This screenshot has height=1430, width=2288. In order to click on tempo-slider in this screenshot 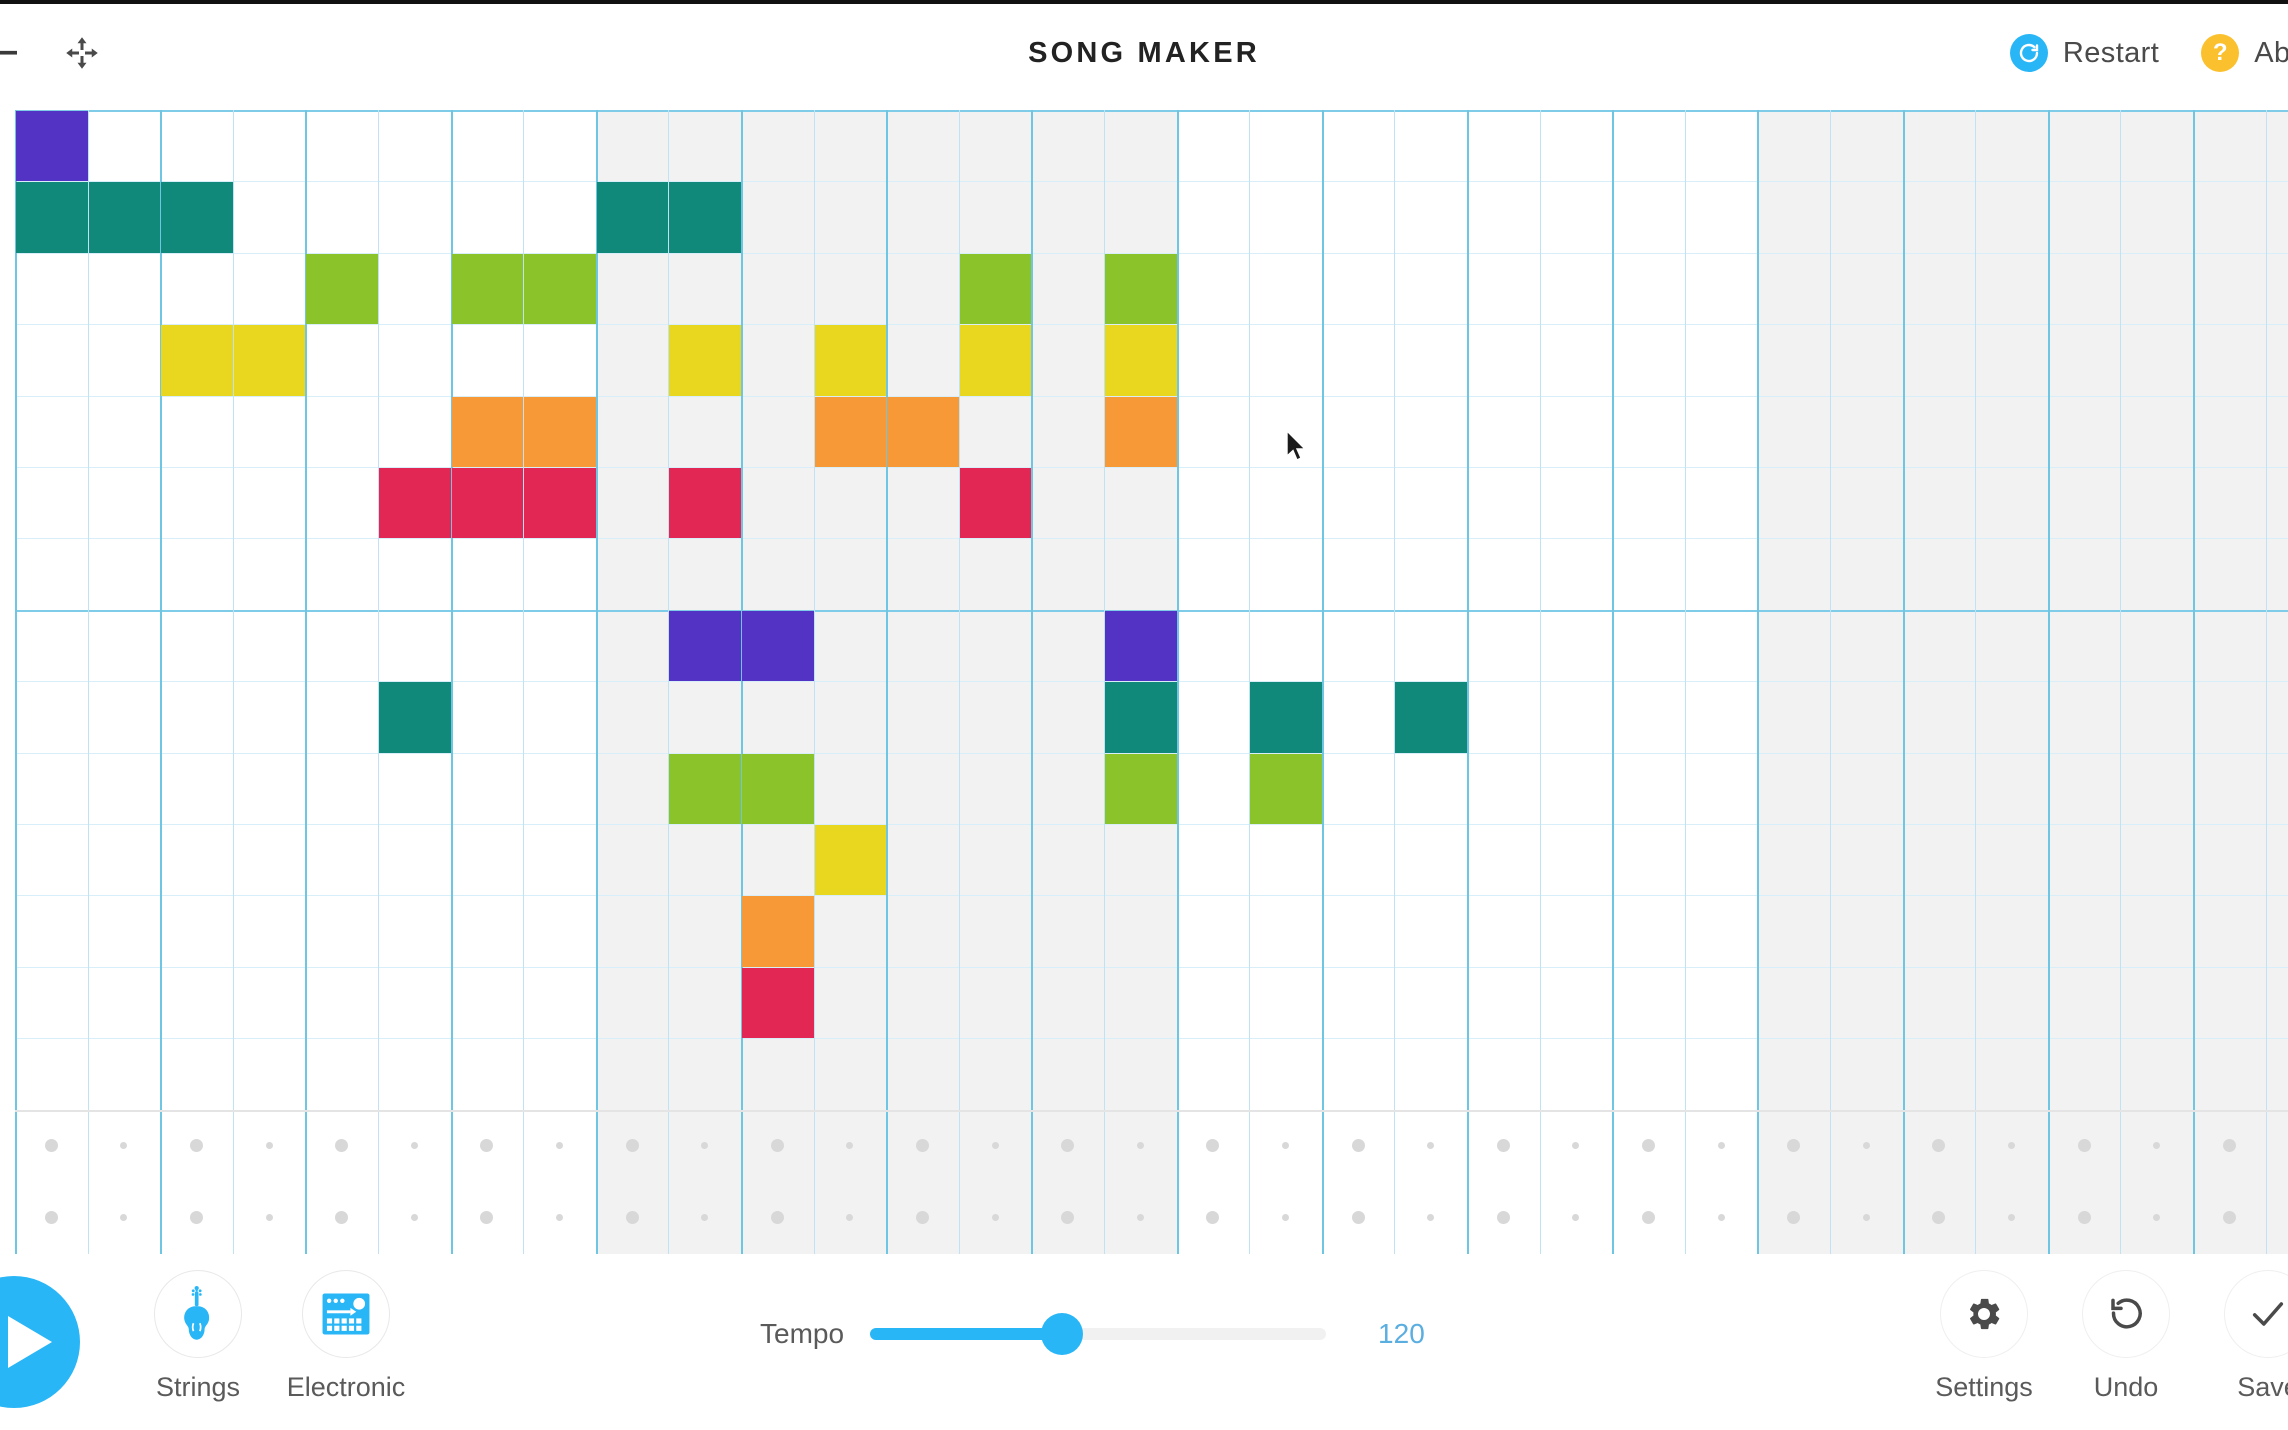, I will do `click(1098, 1334)`.